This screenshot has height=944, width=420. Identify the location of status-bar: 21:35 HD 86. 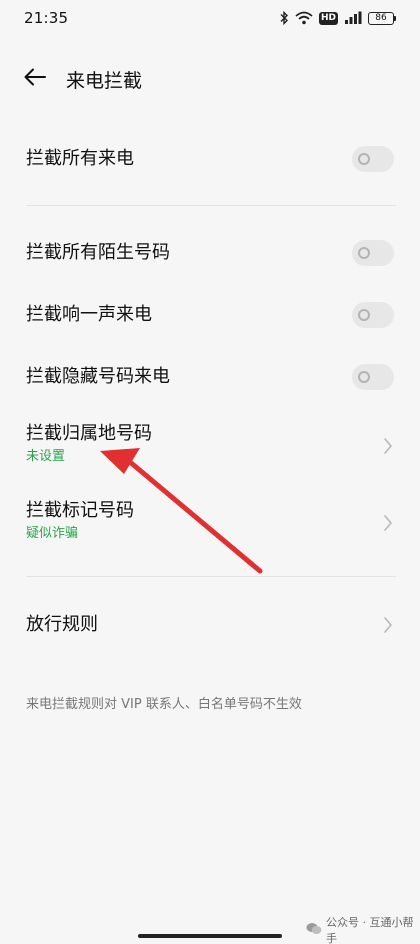
(210, 18).